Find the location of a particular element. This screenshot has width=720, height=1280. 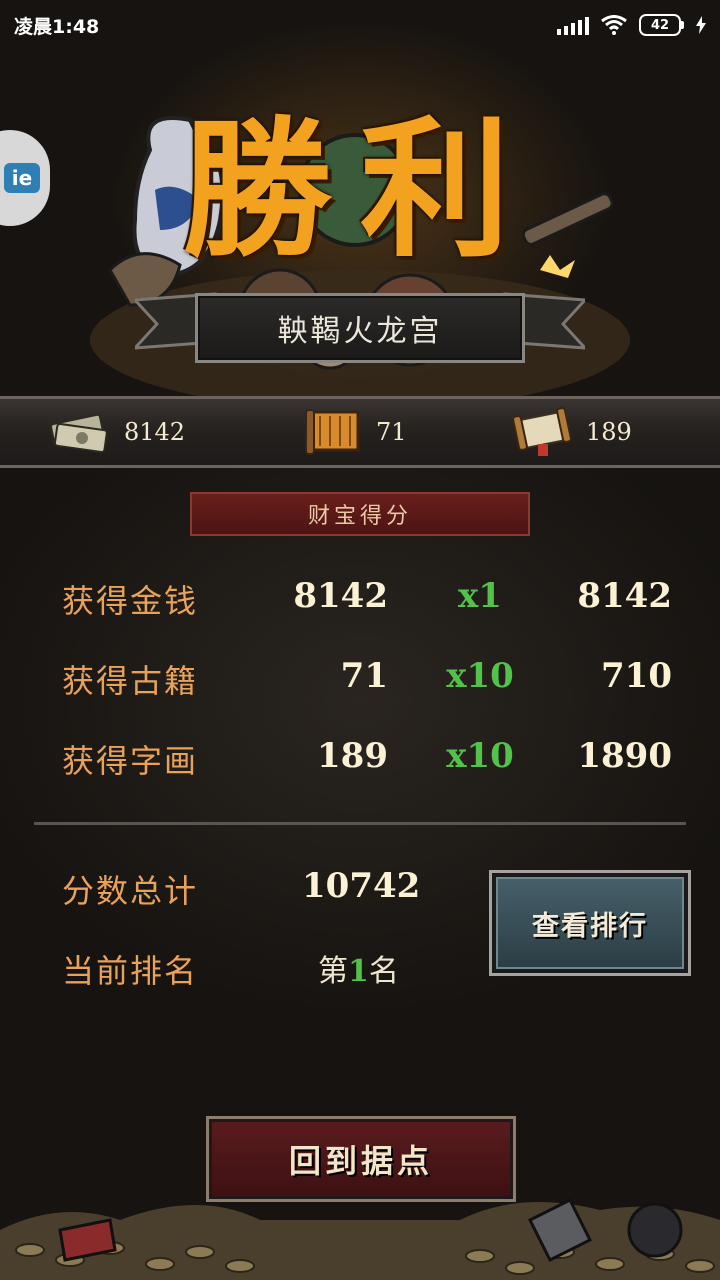

score-row-money: 获得金钱 8142 x1 8142 is located at coordinates (360, 598).